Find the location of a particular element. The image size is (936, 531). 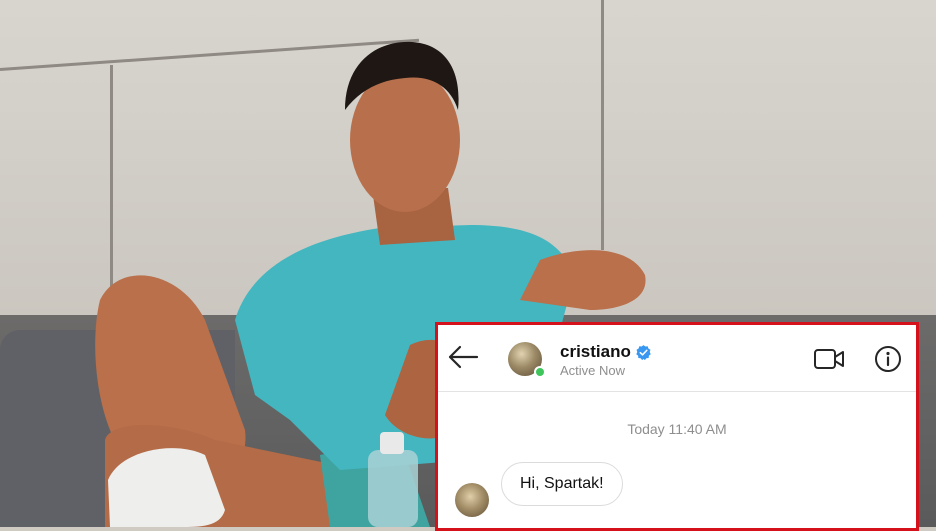

online-indicator is located at coordinates (540, 372).